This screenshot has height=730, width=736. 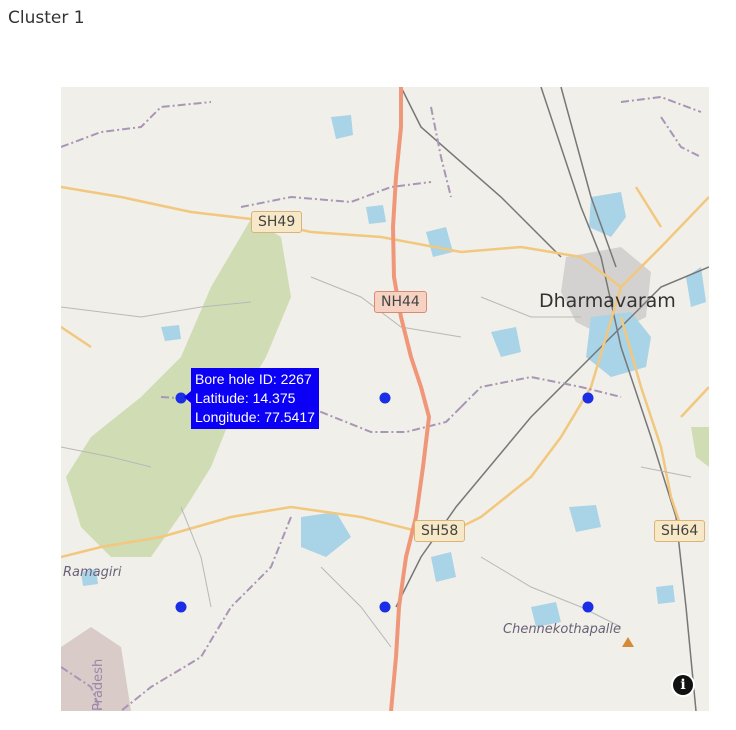 I want to click on tooltip-longitude: Longitude: 77.5417, so click(x=255, y=417).